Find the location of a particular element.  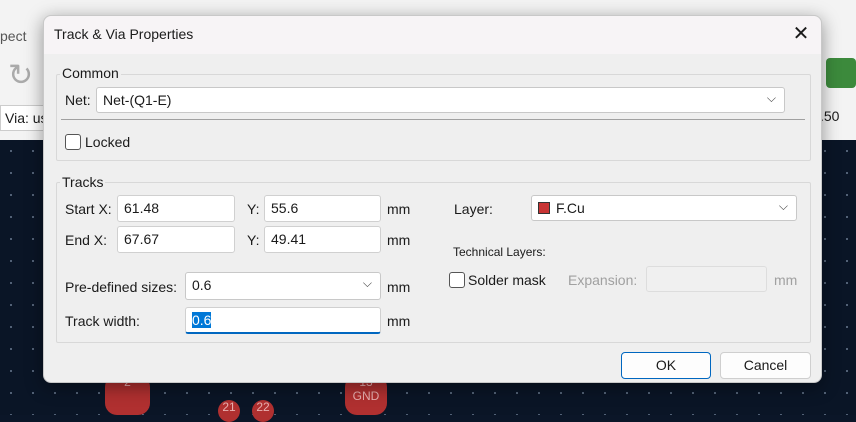

predefined-sizes-label: Pre-defined sizes: is located at coordinates (121, 287).